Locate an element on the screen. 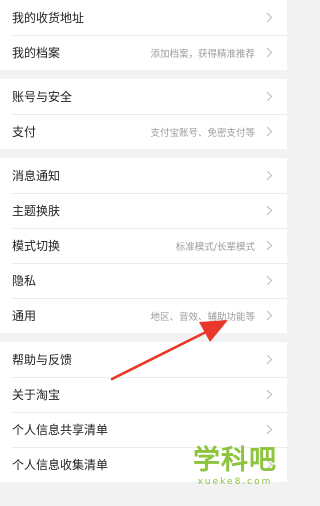 This screenshot has width=320, height=506. group-address-profile: 我的收货地址 我的档案 添加档案，获得精准推荐 is located at coordinates (143, 35).